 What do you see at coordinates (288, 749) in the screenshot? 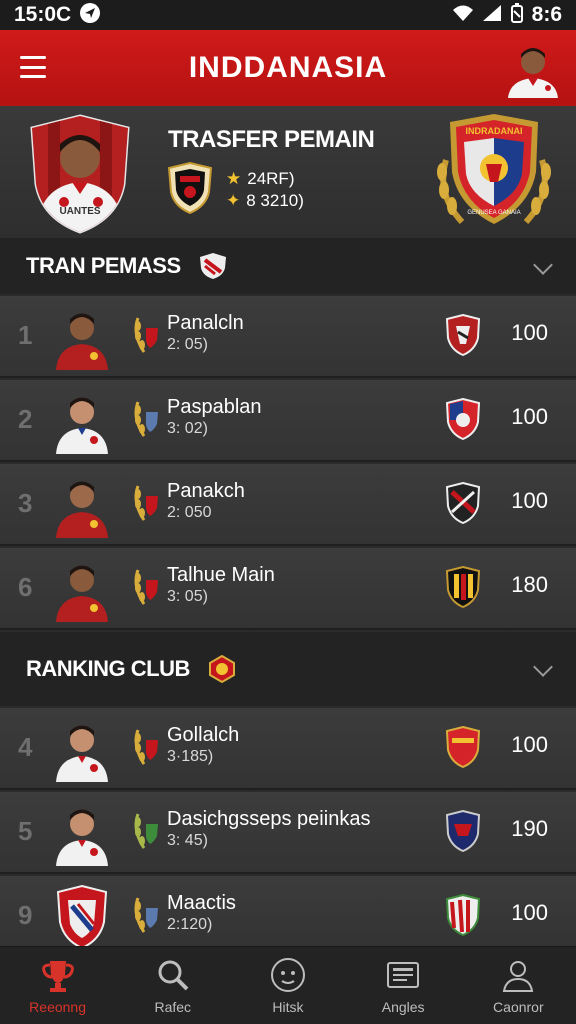
I see `list-item: 4 Gollalch 3·185) 100` at bounding box center [288, 749].